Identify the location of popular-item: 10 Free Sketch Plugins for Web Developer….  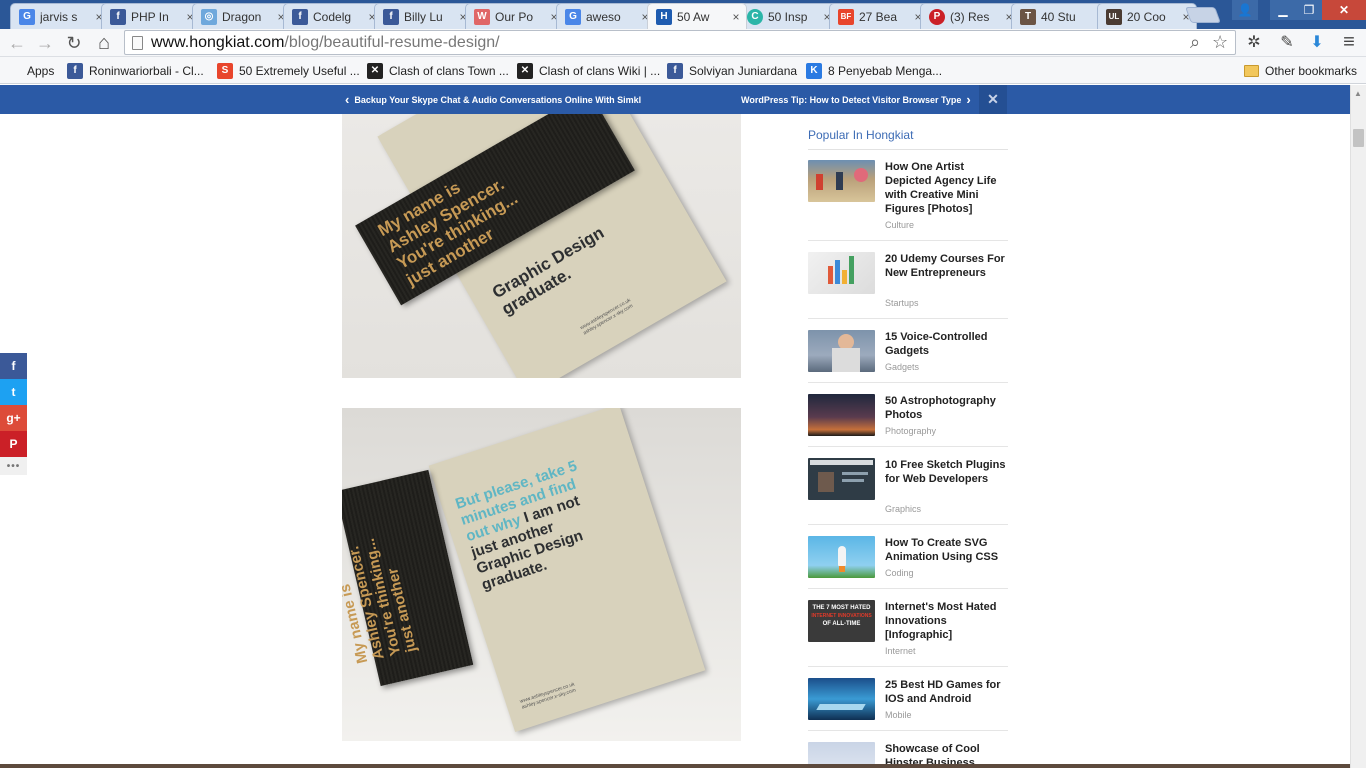
(908, 491).